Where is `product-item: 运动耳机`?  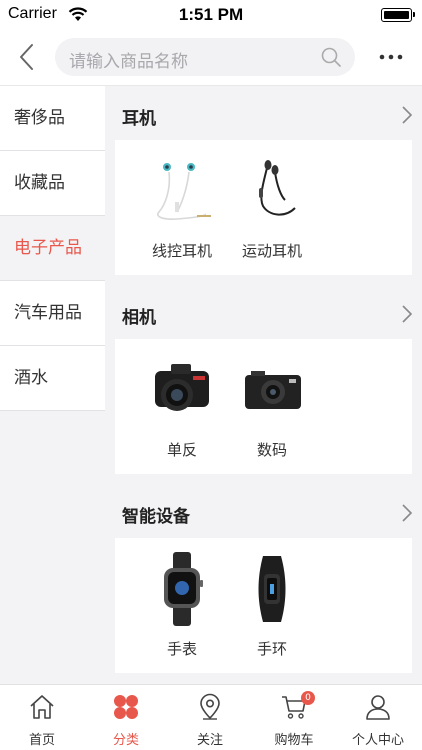
product-item: 运动耳机 is located at coordinates (272, 210).